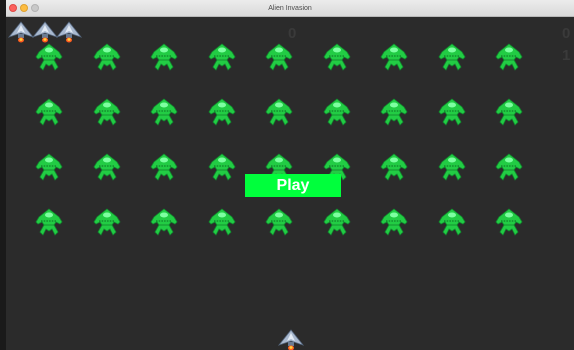 The image size is (574, 350). What do you see at coordinates (292, 33) in the screenshot?
I see `score-value: 0` at bounding box center [292, 33].